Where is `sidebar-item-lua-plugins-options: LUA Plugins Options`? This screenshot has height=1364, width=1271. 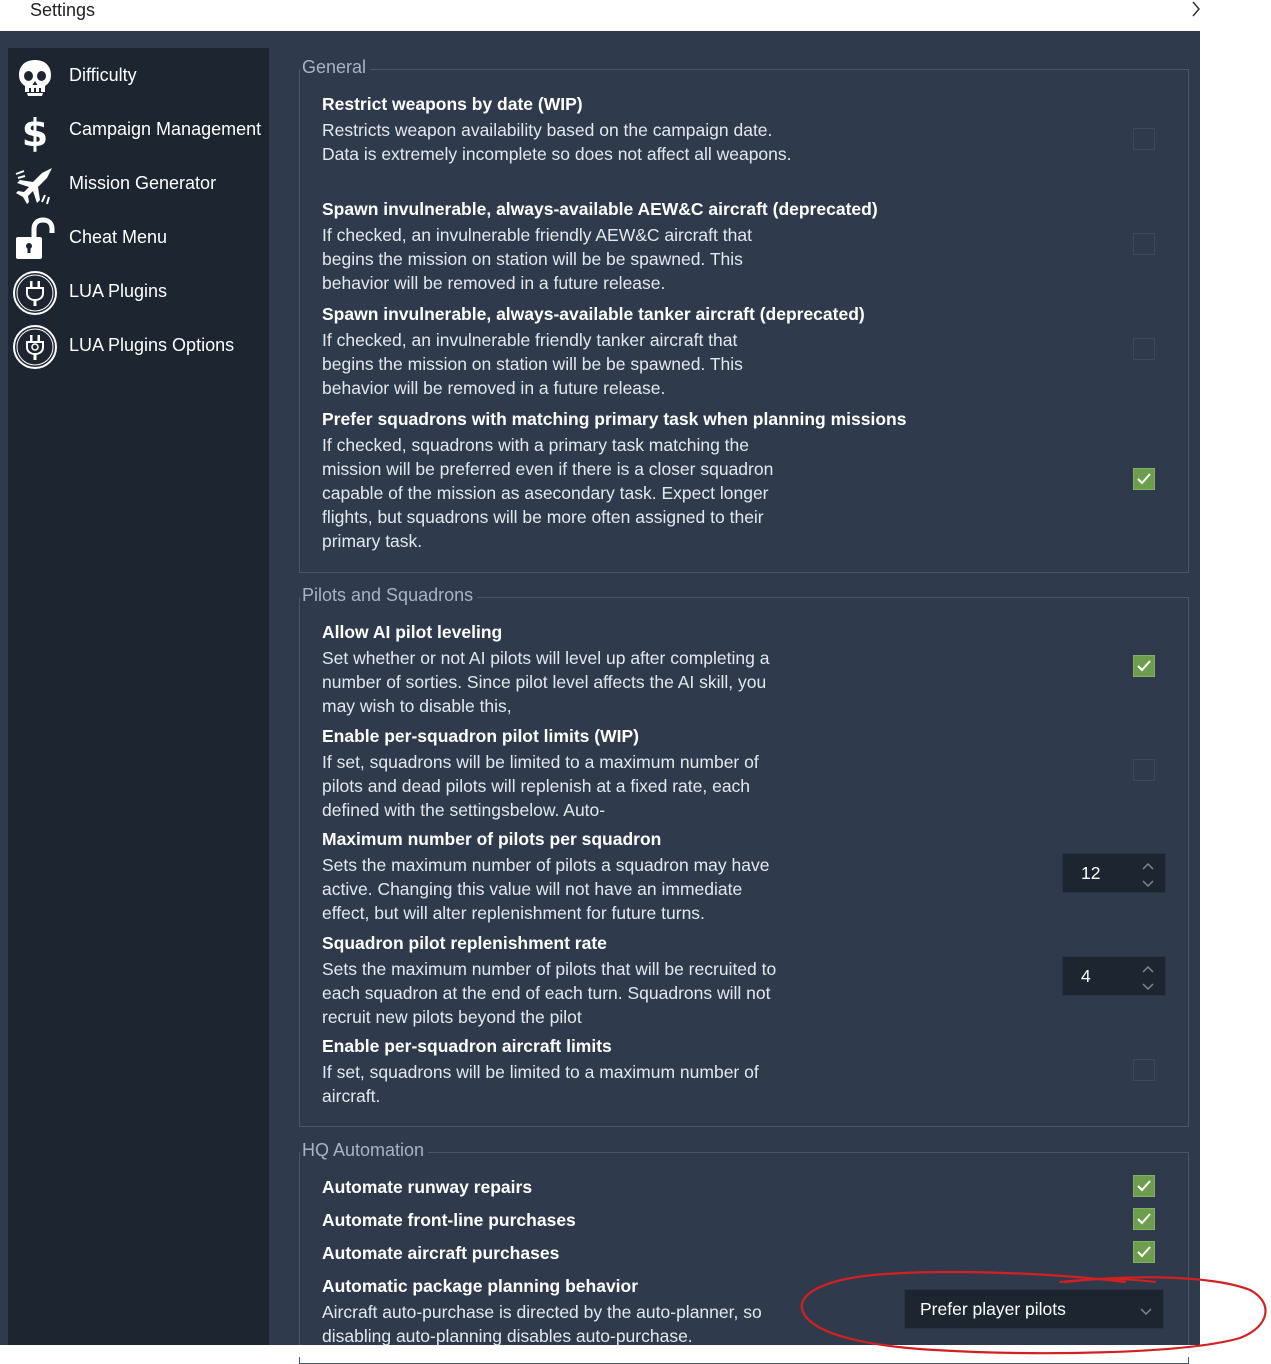 sidebar-item-lua-plugins-options: LUA Plugins Options is located at coordinates (138, 347).